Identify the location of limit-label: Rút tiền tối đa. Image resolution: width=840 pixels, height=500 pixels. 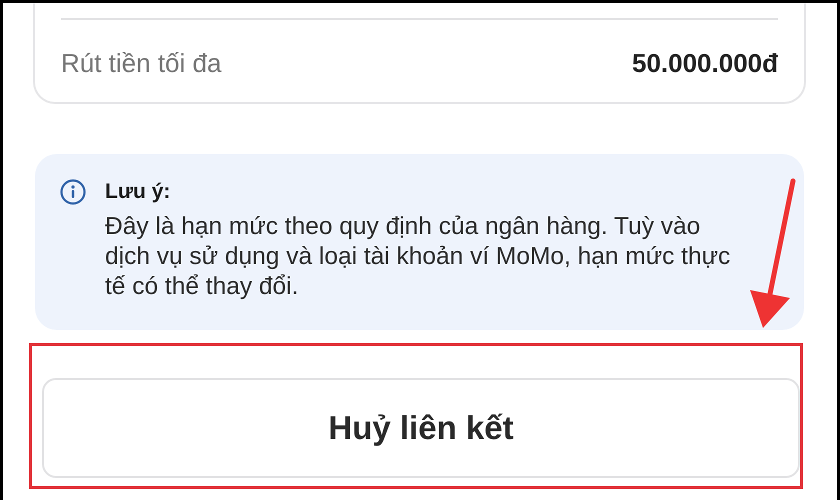
(141, 63).